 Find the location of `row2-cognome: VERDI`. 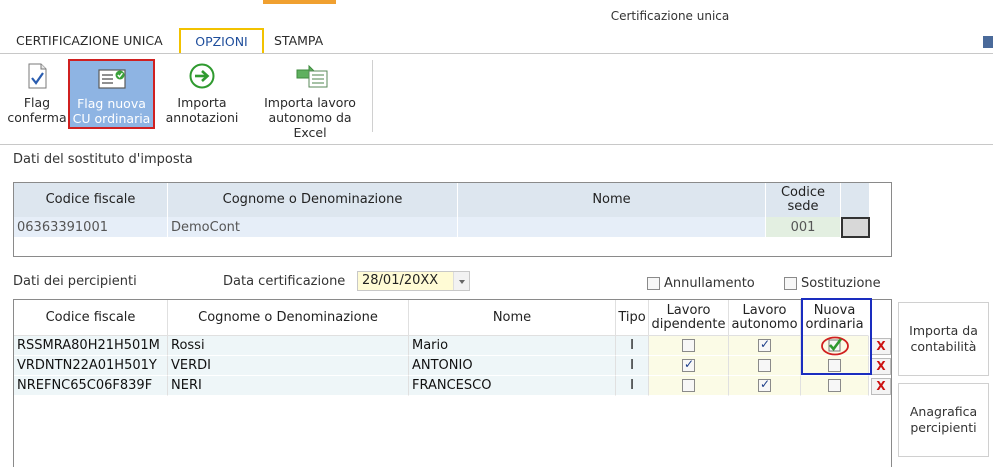

row2-cognome: VERDI is located at coordinates (288, 366).